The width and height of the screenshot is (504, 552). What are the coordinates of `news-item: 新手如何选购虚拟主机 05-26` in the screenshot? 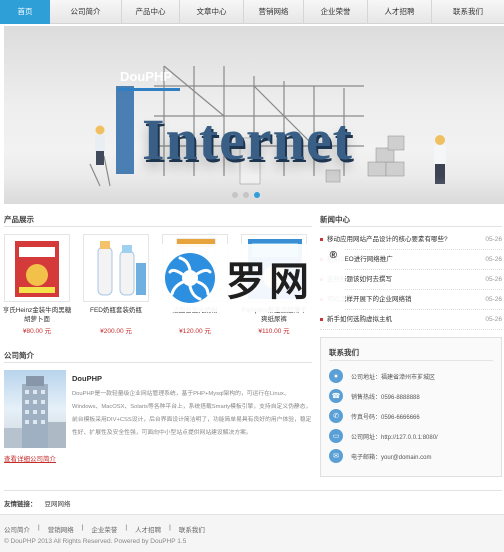 It's located at (411, 320).